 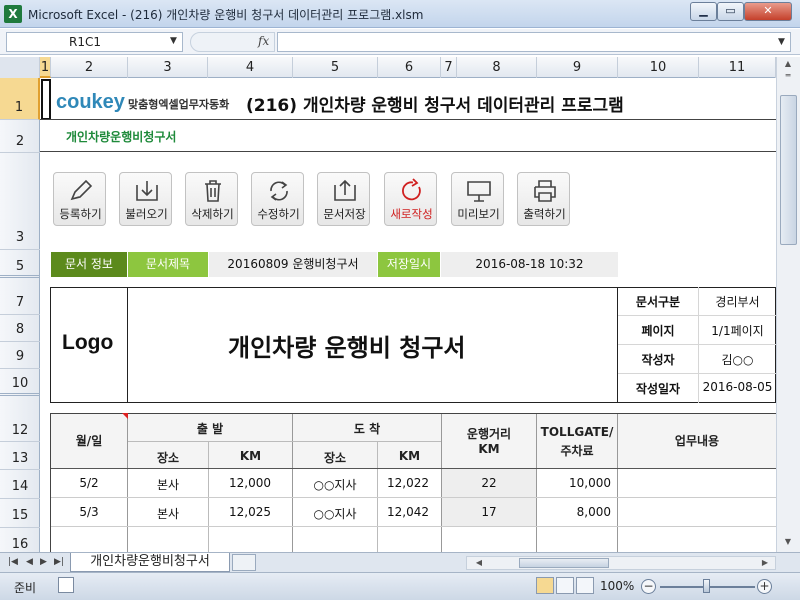 I want to click on load-button: 불러오기, so click(x=145, y=199).